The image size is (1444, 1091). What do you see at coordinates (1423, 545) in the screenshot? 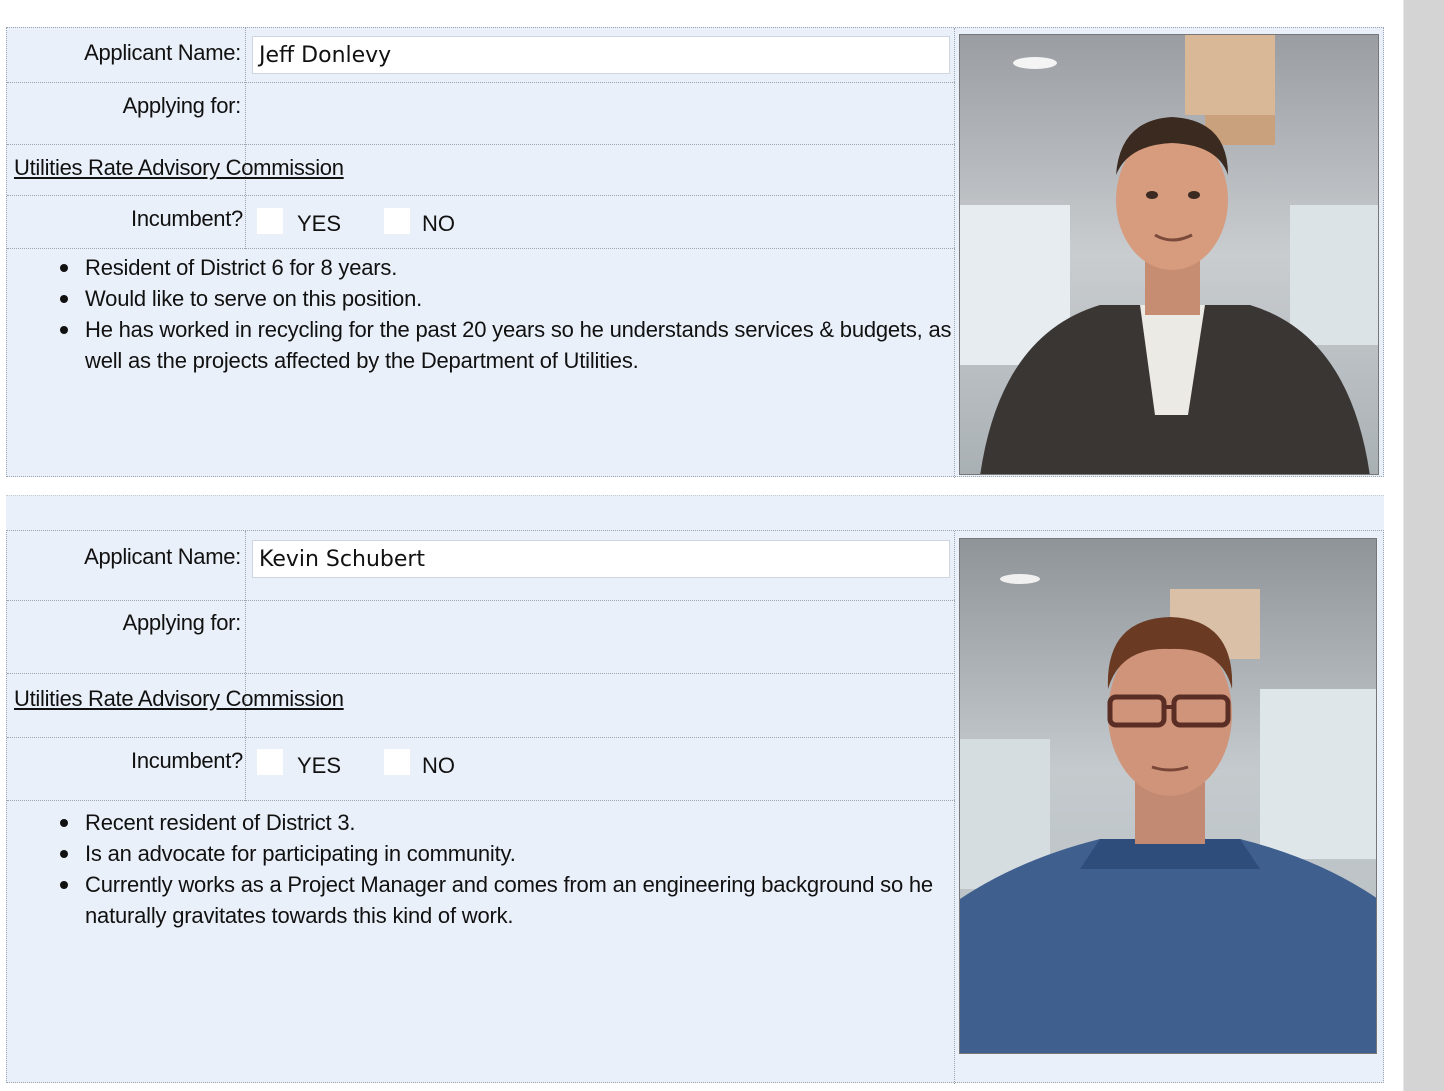
I see `vertical-scrollbar` at bounding box center [1423, 545].